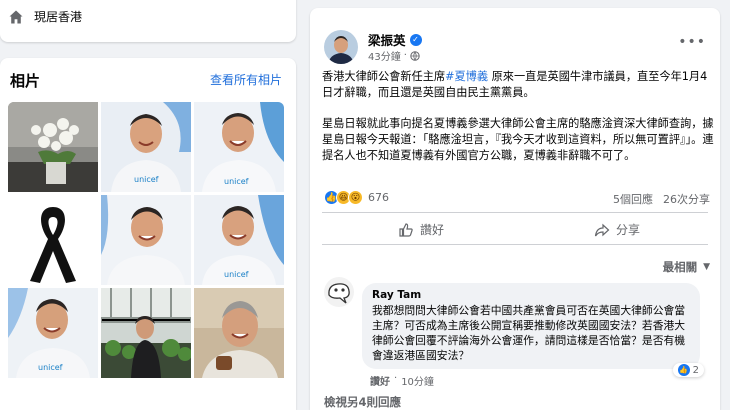 This screenshot has height=410, width=730. I want to click on comments-count: 5個回應, so click(633, 199).